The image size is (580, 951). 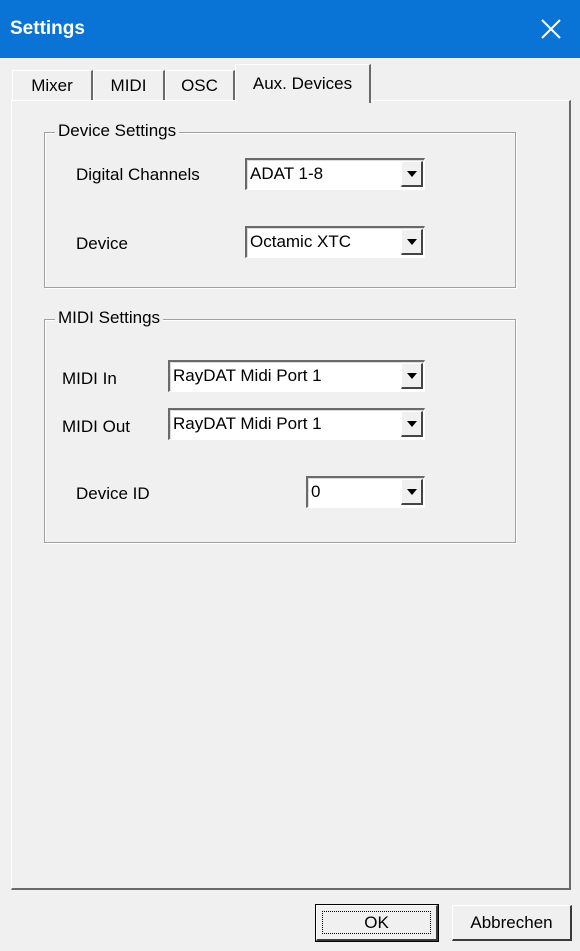 What do you see at coordinates (247, 375) in the screenshot?
I see `midi-in-value: RayDAT Midi Port 1` at bounding box center [247, 375].